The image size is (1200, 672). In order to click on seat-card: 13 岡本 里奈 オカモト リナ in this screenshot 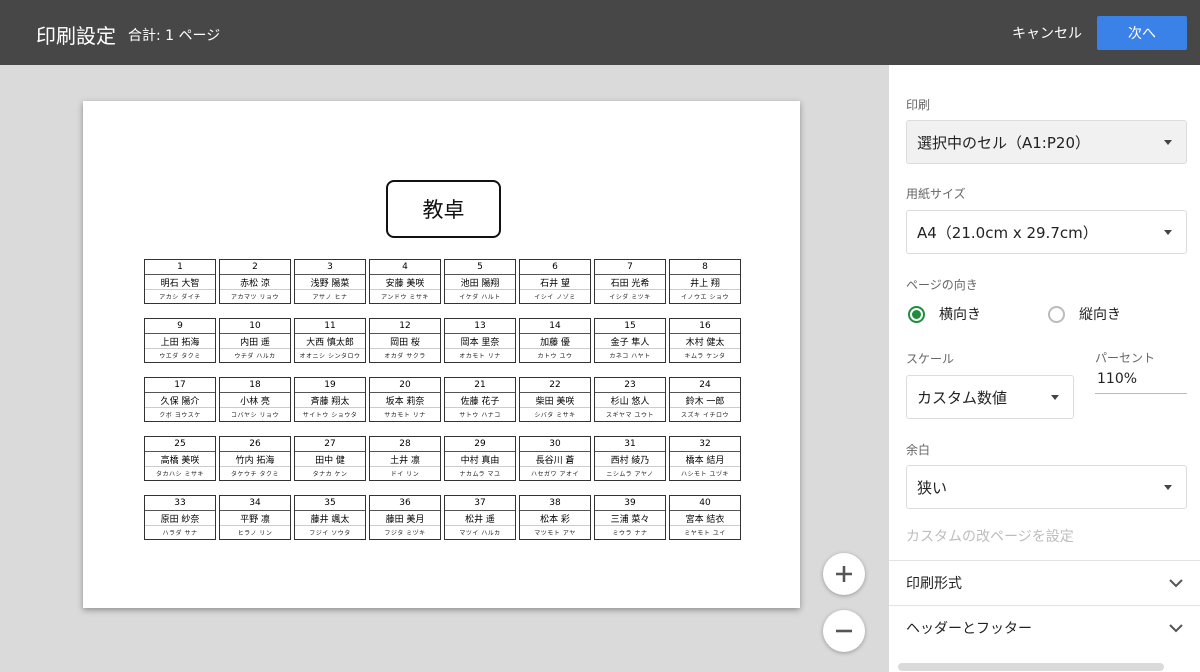, I will do `click(480, 340)`.